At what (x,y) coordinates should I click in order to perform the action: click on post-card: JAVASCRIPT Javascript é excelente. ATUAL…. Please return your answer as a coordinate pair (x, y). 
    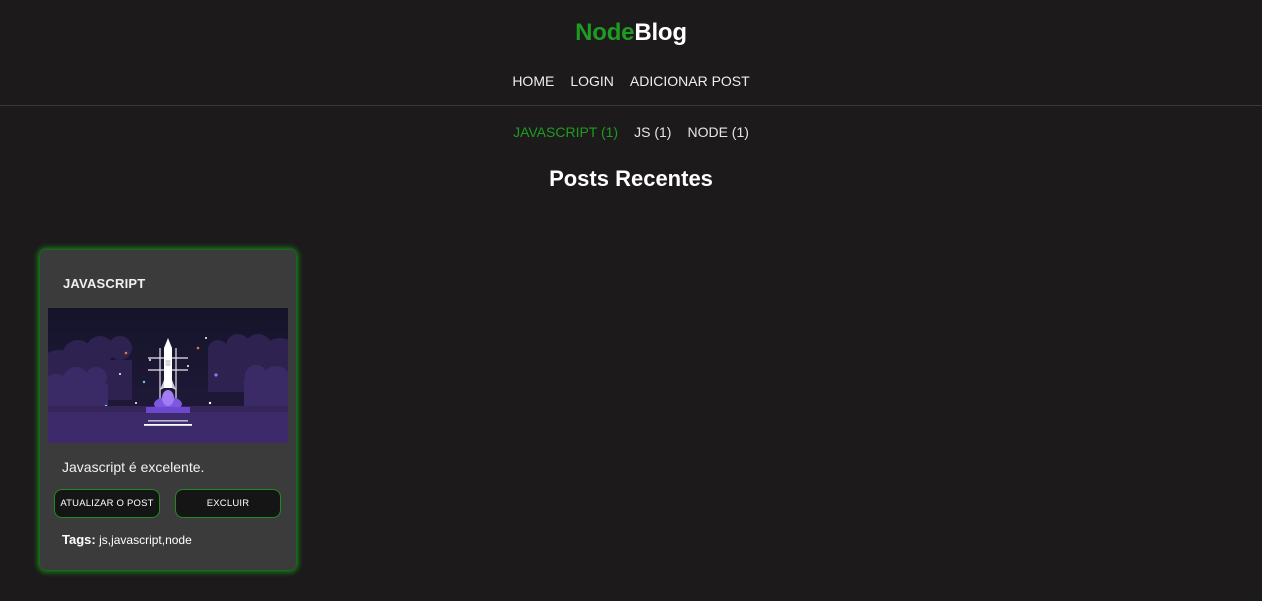
    Looking at the image, I should click on (168, 410).